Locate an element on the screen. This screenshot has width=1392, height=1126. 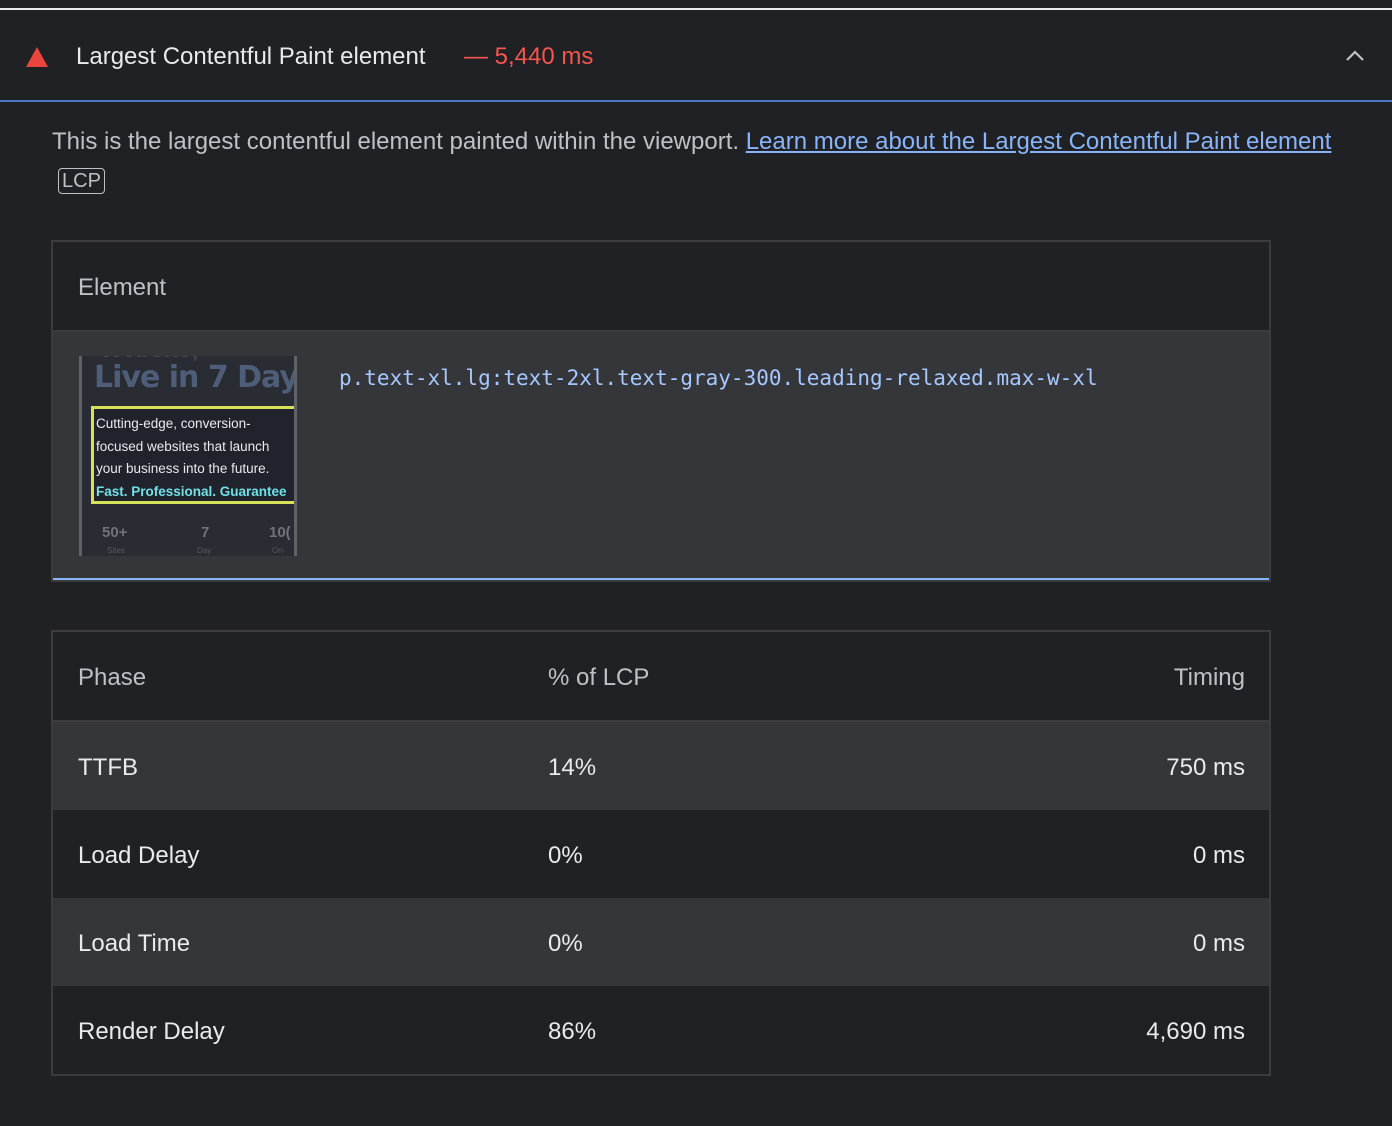
audit-value: — 5,440 ms is located at coordinates (529, 56).